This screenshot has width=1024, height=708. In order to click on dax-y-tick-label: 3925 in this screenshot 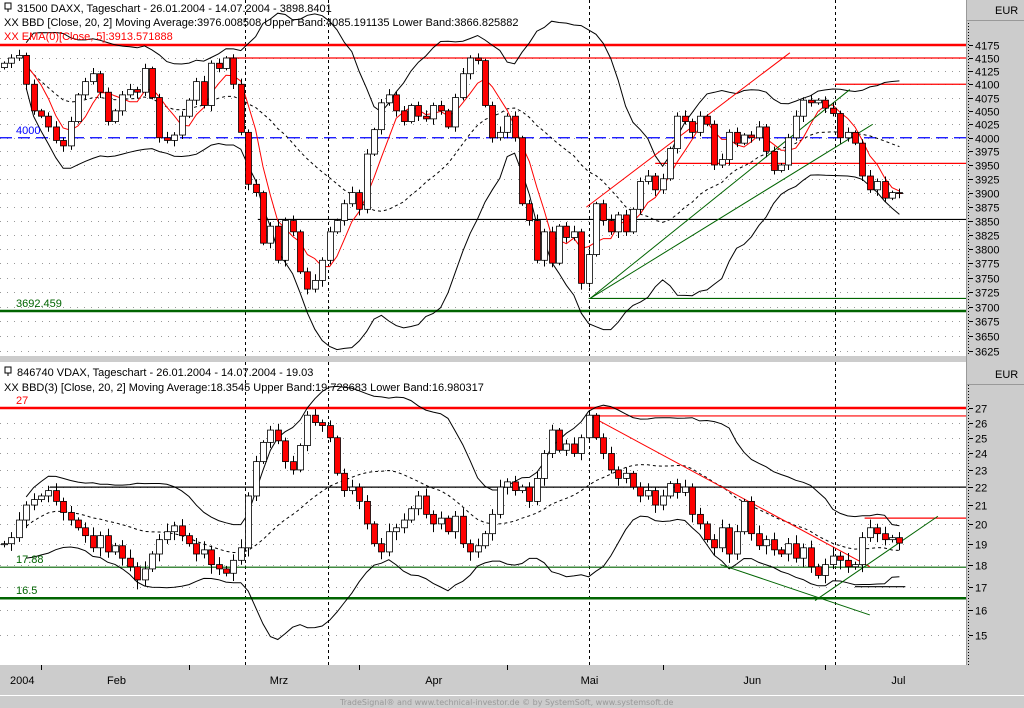, I will do `click(987, 181)`.